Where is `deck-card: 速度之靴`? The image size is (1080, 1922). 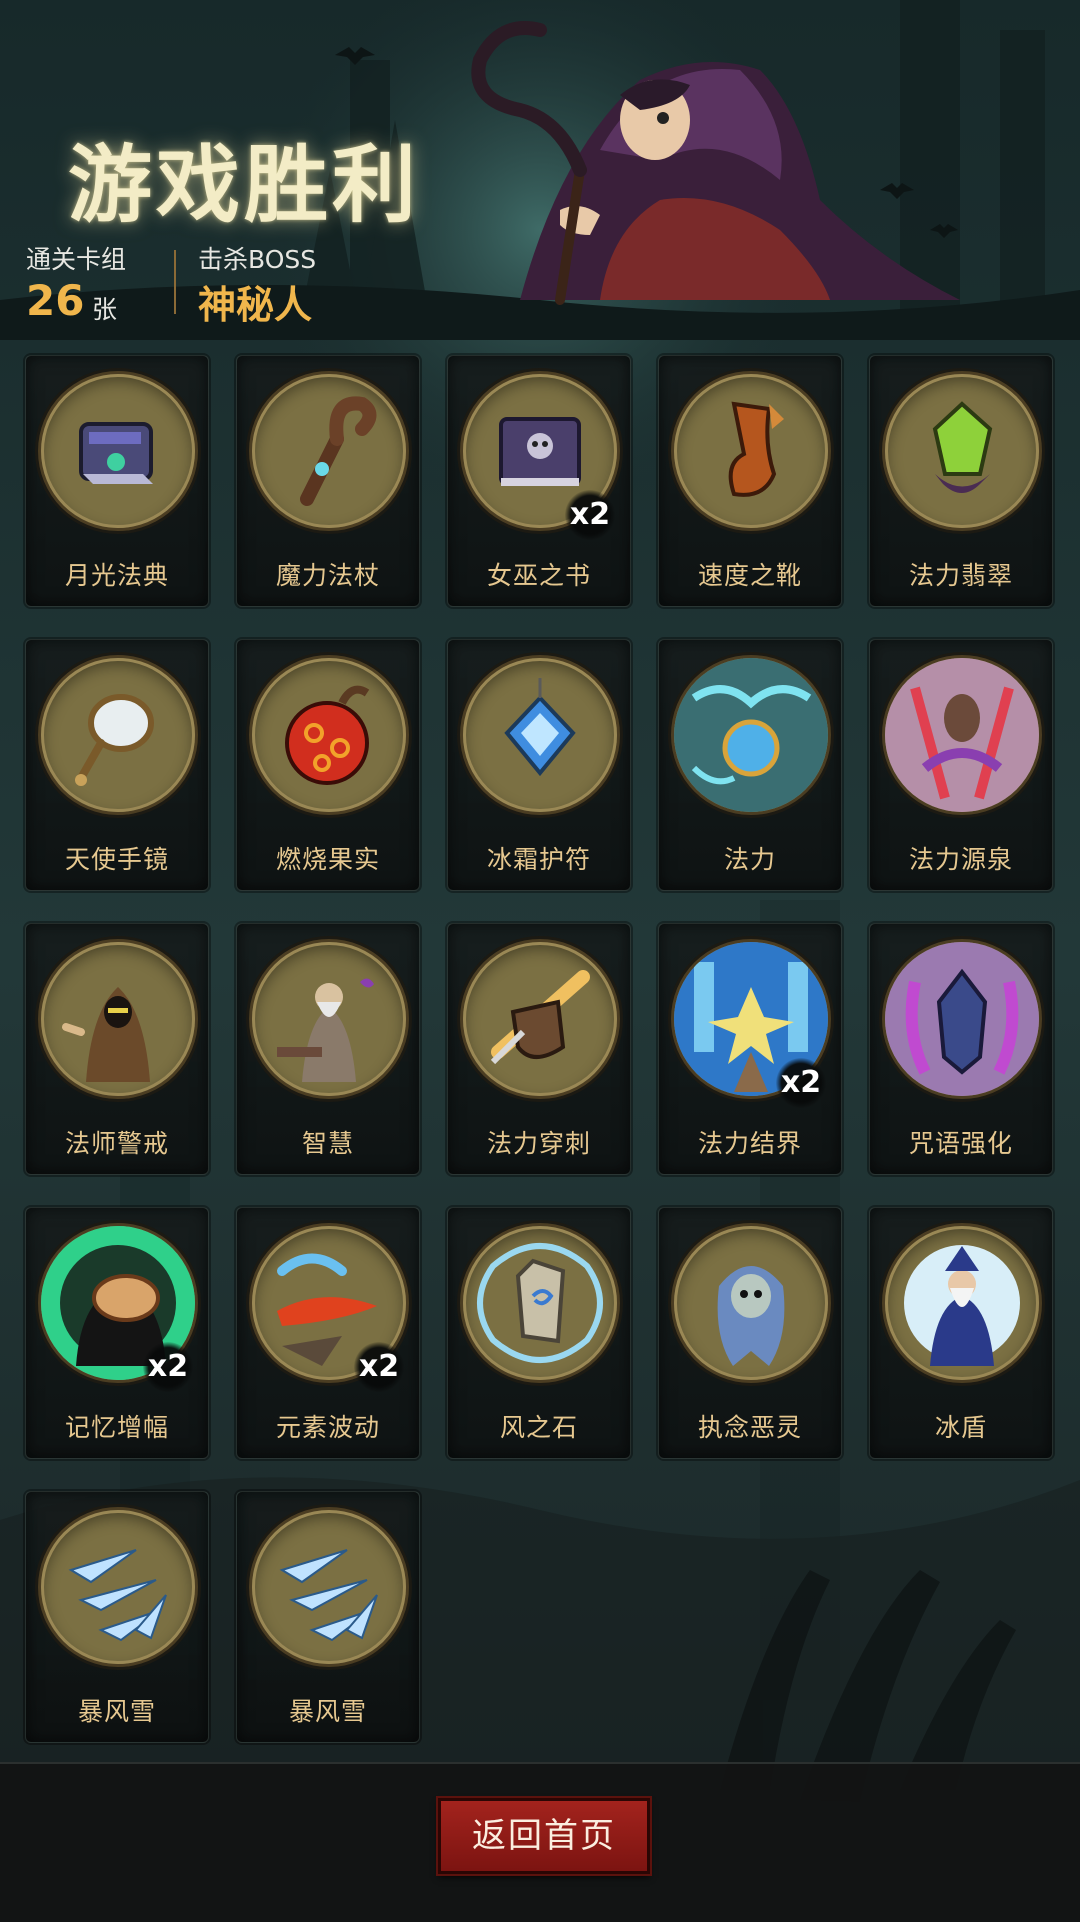 deck-card: 速度之靴 is located at coordinates (750, 481).